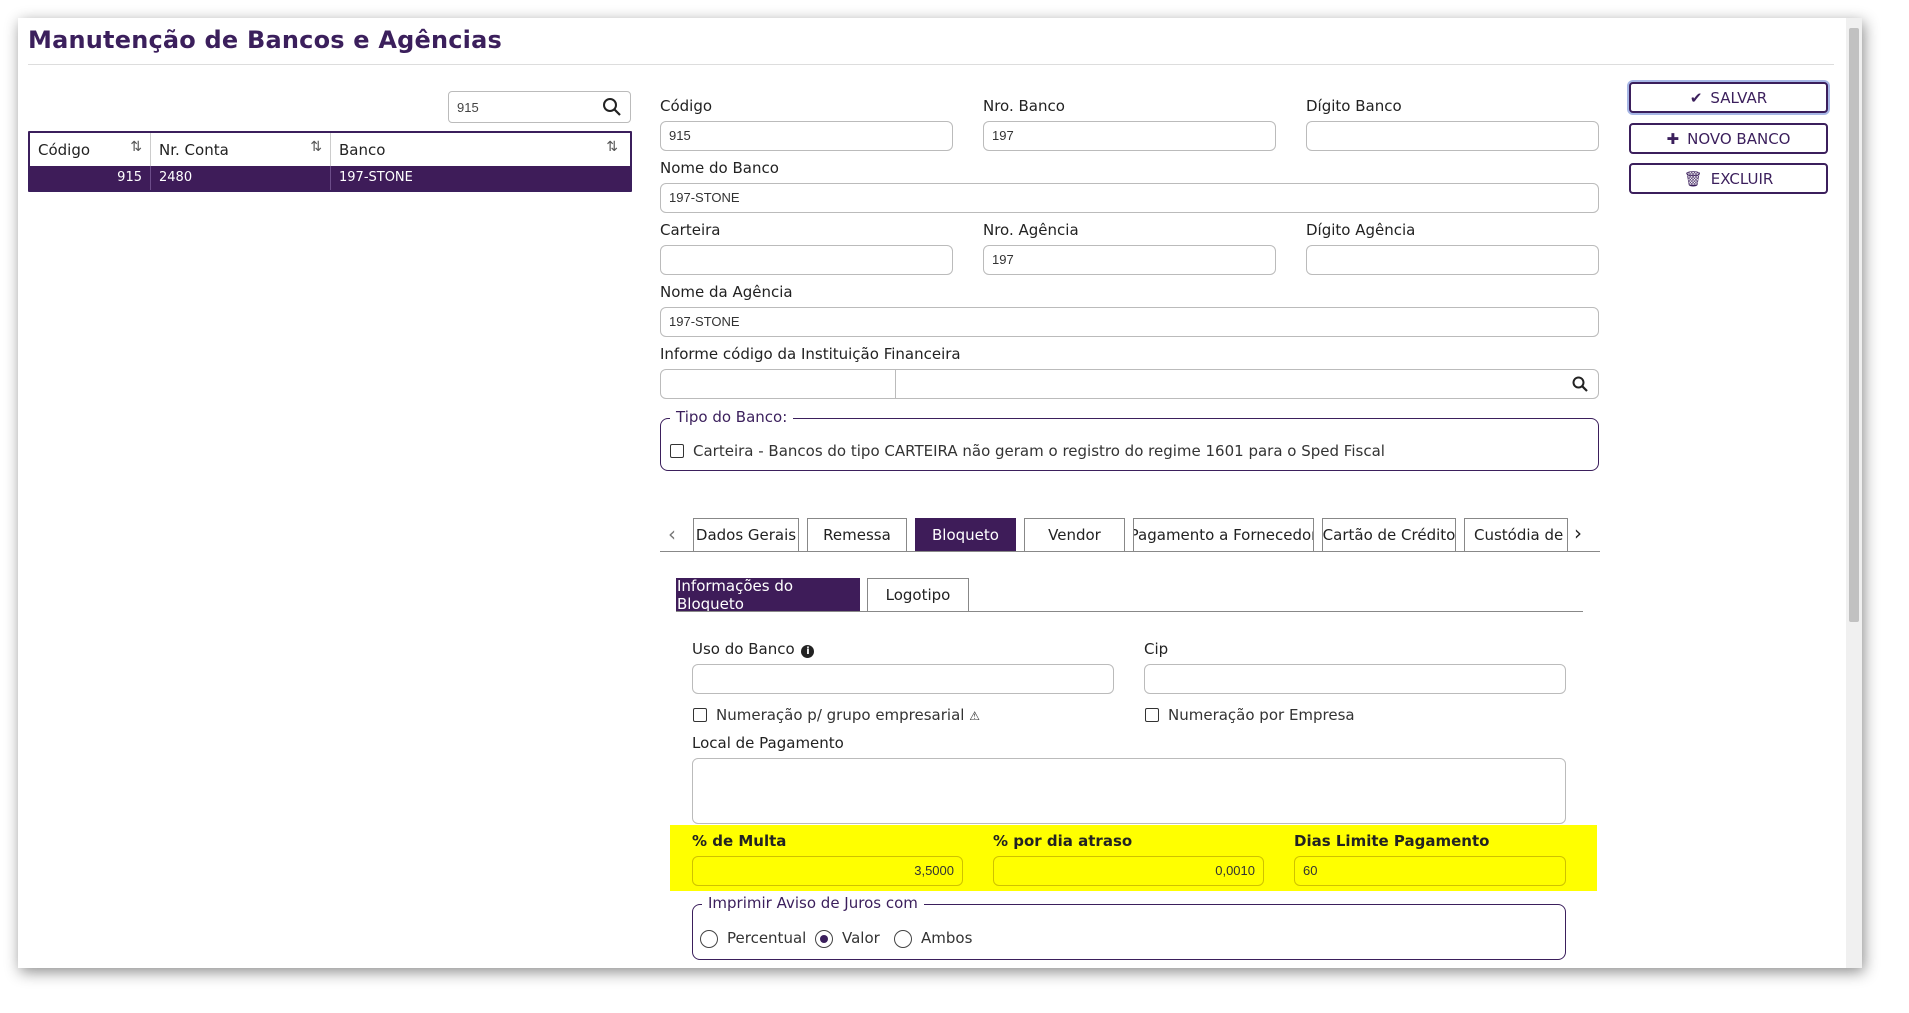 This screenshot has height=1013, width=1909. What do you see at coordinates (1361, 230) in the screenshot?
I see `digito-agencia-label: Dígito Agência` at bounding box center [1361, 230].